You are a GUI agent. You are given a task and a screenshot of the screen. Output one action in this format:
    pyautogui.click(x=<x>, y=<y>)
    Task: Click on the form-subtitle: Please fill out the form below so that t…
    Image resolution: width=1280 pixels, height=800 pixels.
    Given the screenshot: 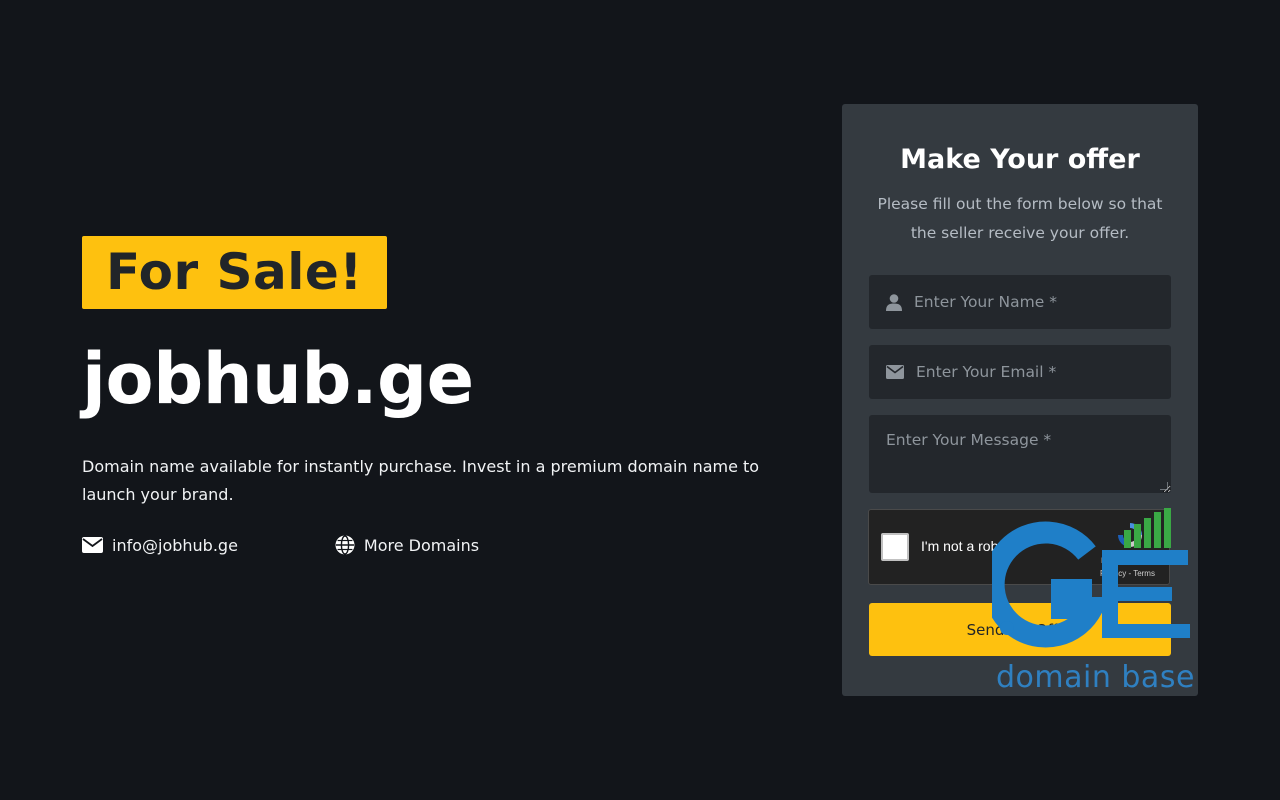 What is the action you would take?
    pyautogui.click(x=1020, y=218)
    